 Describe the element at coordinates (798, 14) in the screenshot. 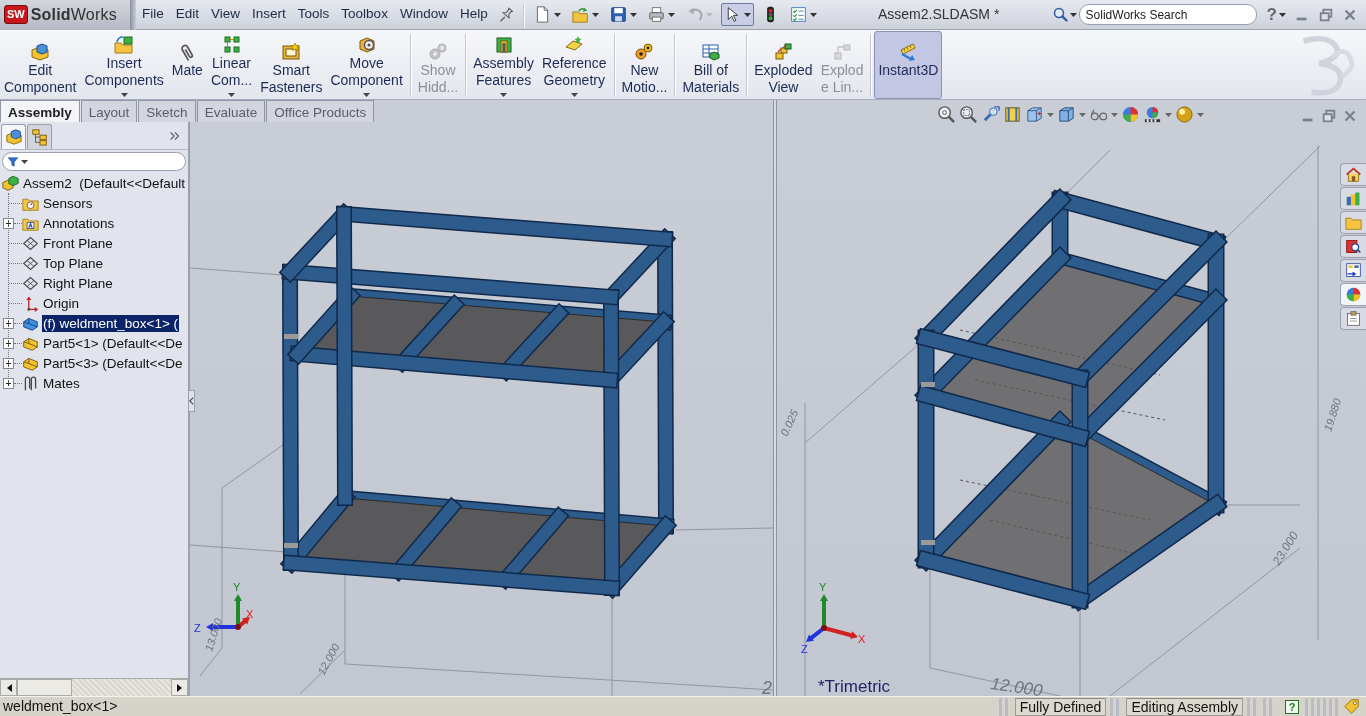

I see `checklist-icon` at that location.